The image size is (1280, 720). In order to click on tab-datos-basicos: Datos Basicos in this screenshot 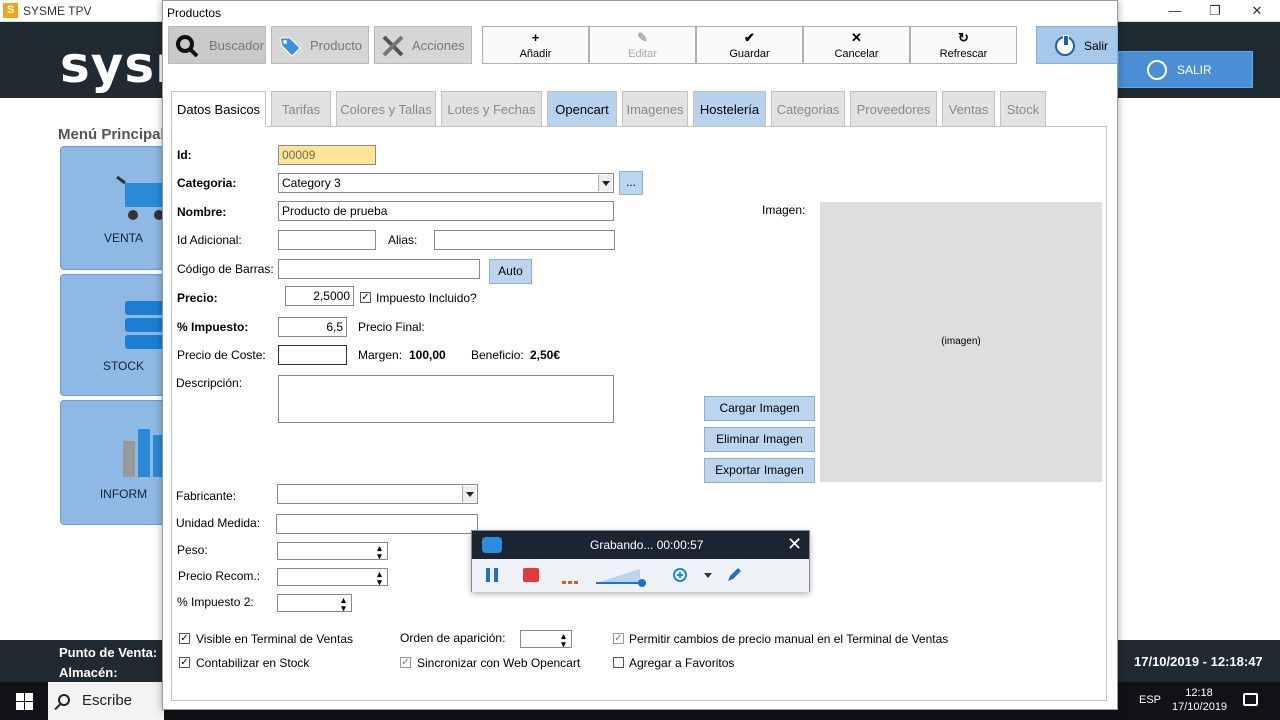, I will do `click(218, 109)`.